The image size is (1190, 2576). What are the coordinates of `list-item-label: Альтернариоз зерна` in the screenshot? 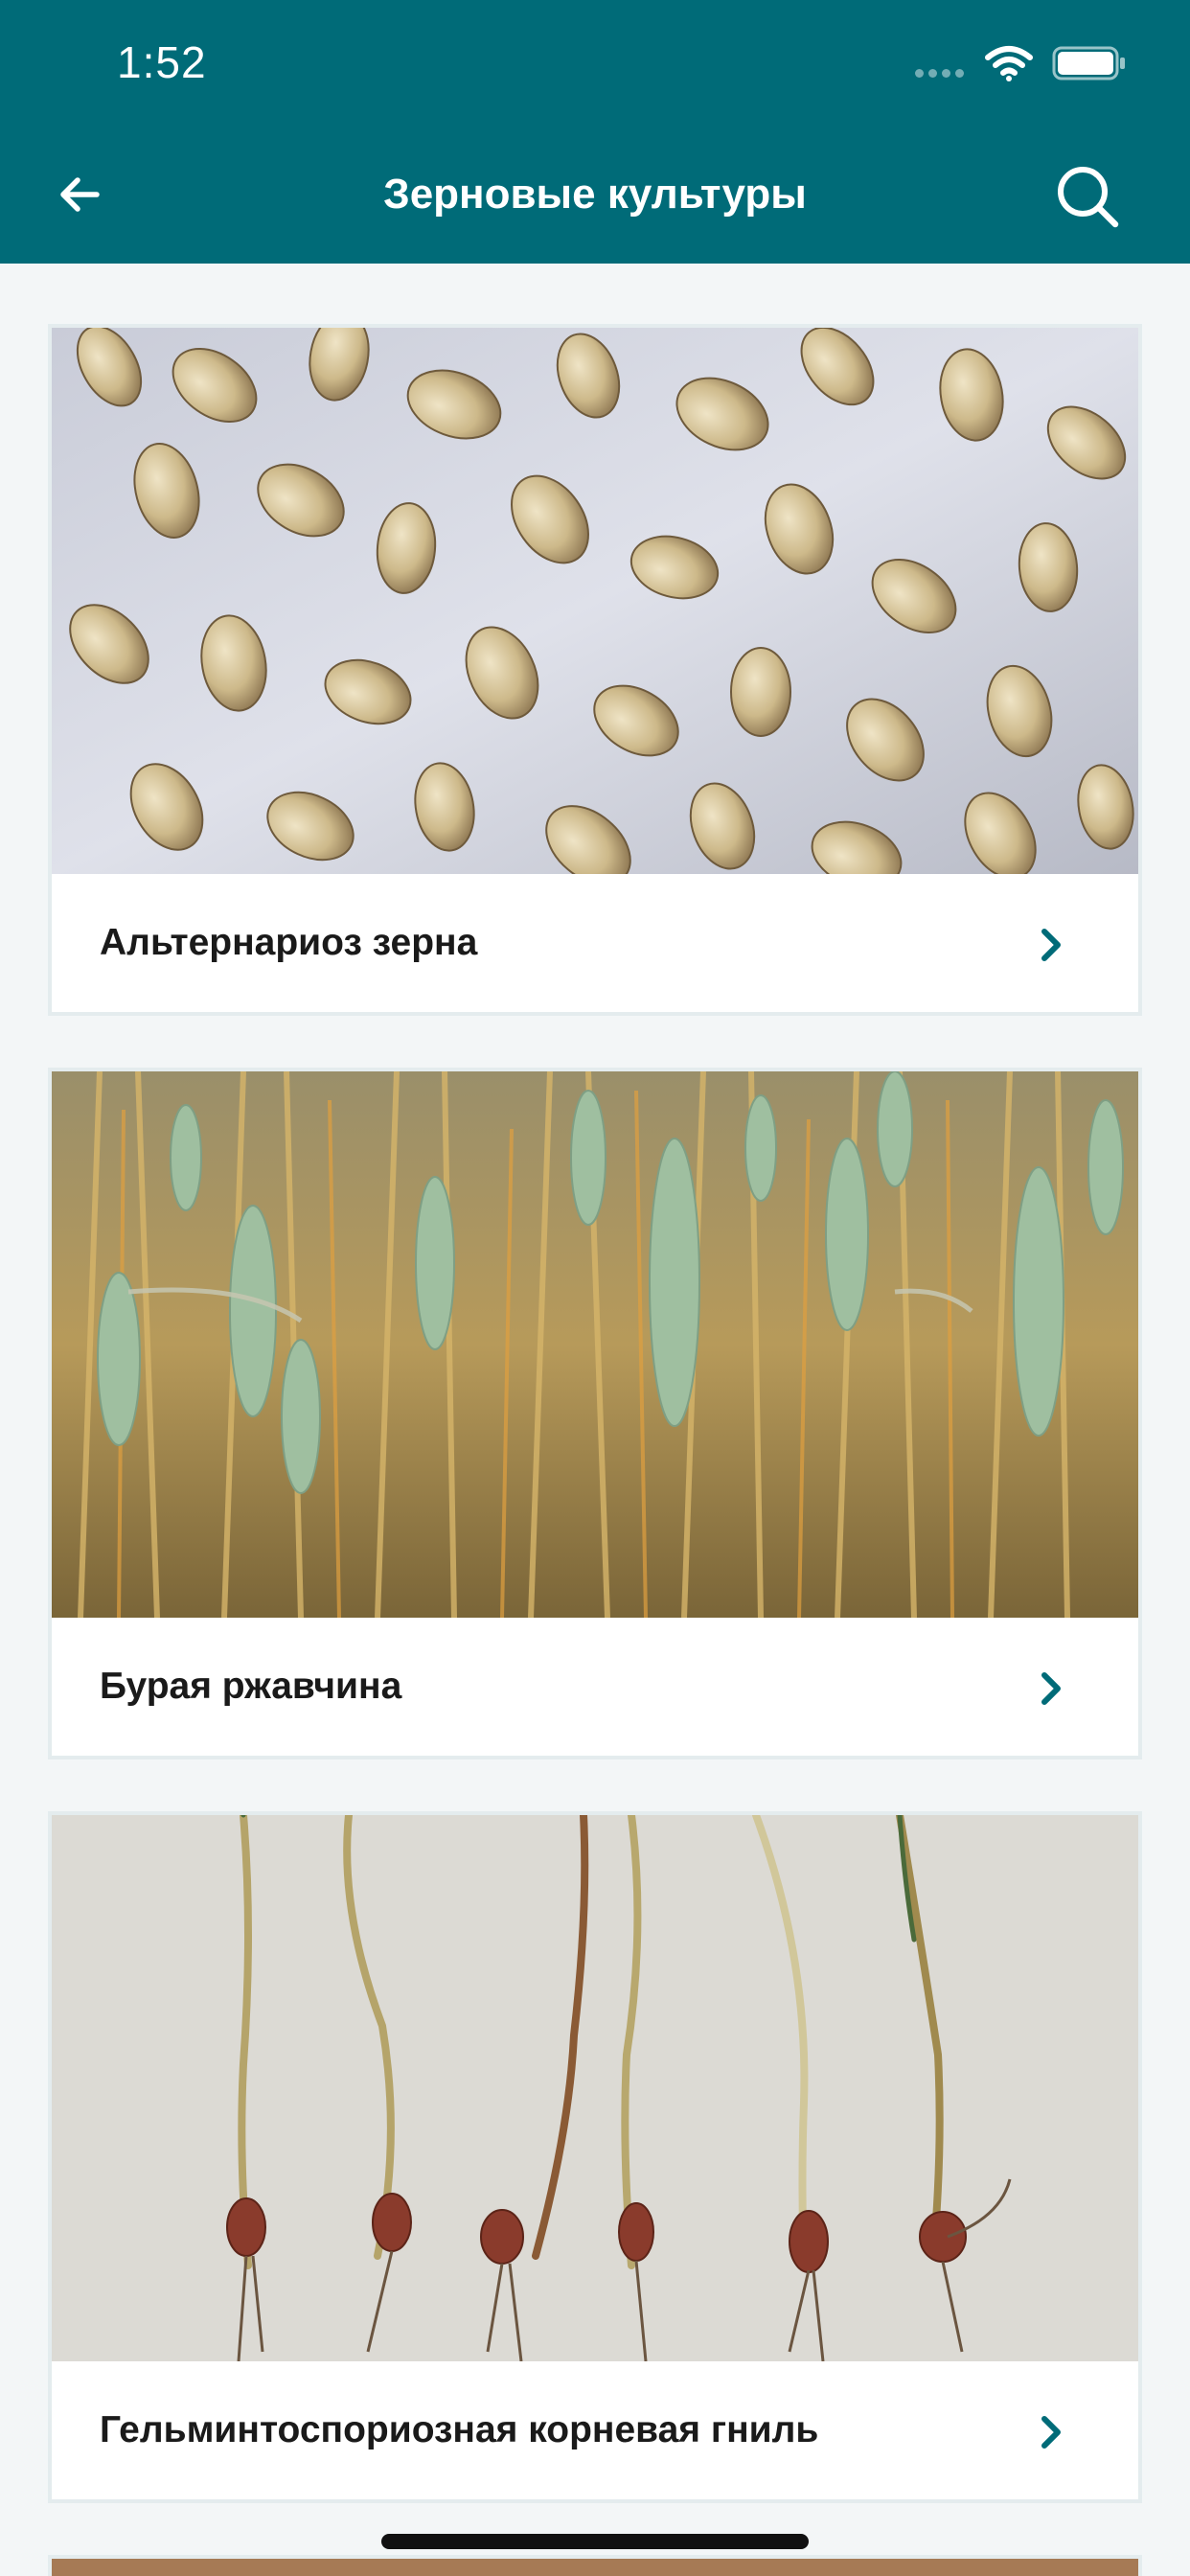 It's located at (289, 942).